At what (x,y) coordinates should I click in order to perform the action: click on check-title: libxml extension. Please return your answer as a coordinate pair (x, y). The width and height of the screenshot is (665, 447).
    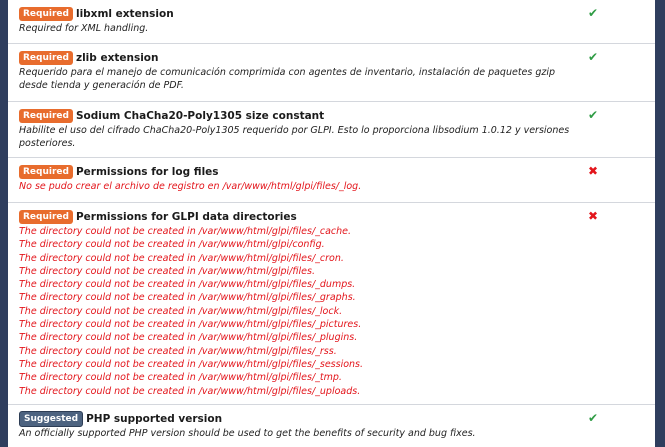
    Looking at the image, I should click on (124, 13).